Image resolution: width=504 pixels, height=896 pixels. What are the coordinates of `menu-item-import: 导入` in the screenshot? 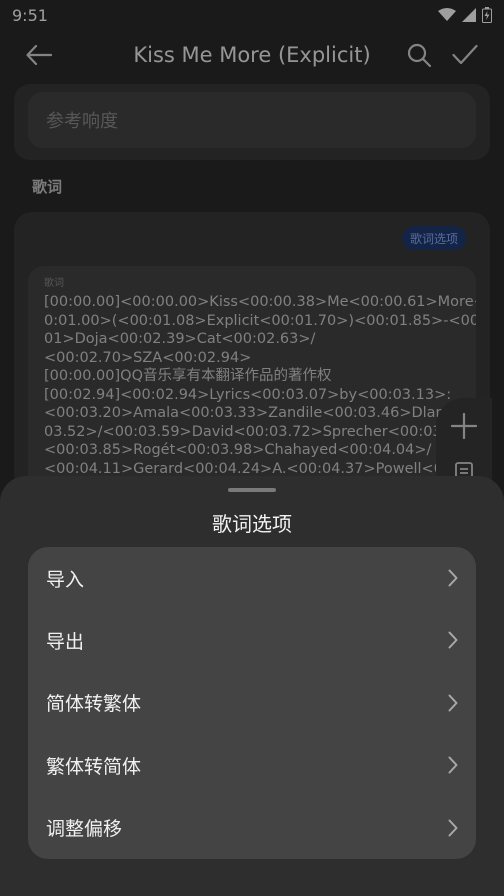 It's located at (252, 578).